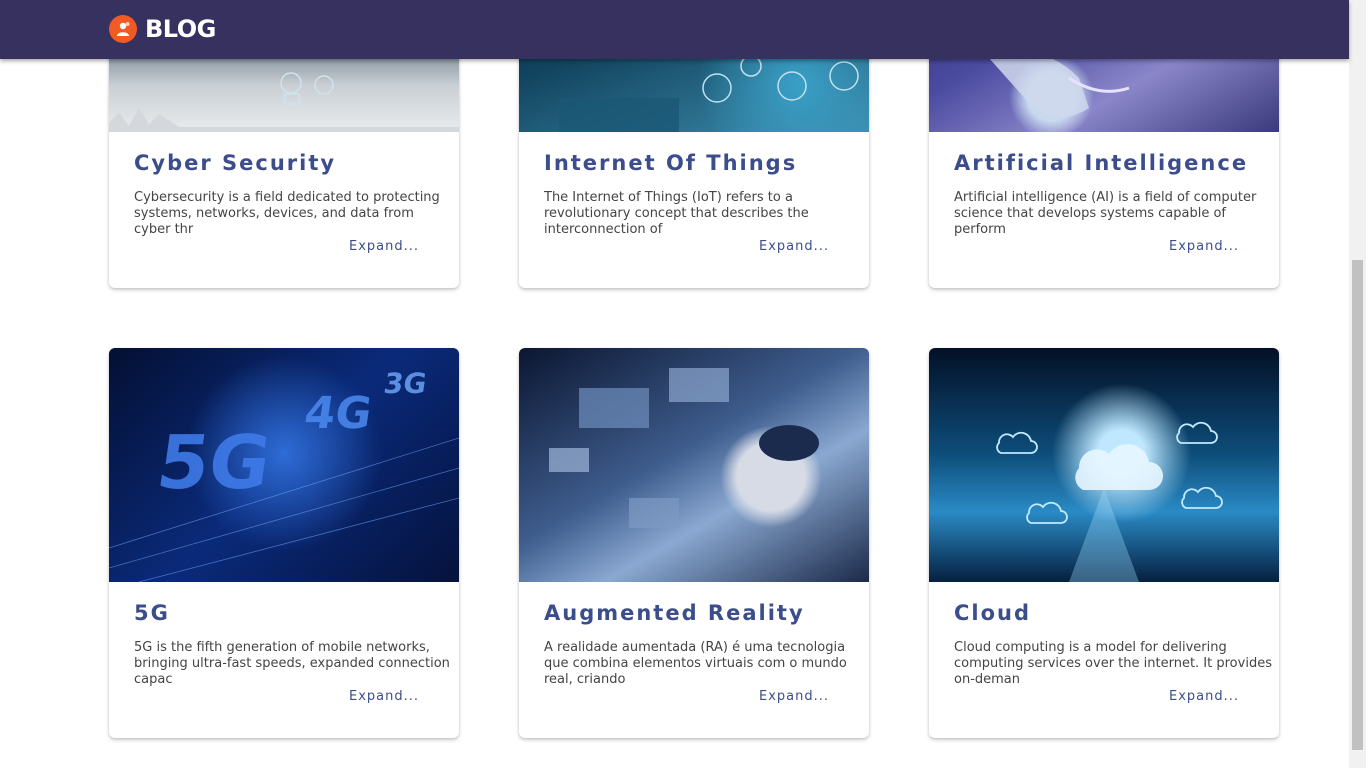 This screenshot has width=1366, height=768. Describe the element at coordinates (152, 613) in the screenshot. I see `card-title: 5G` at that location.